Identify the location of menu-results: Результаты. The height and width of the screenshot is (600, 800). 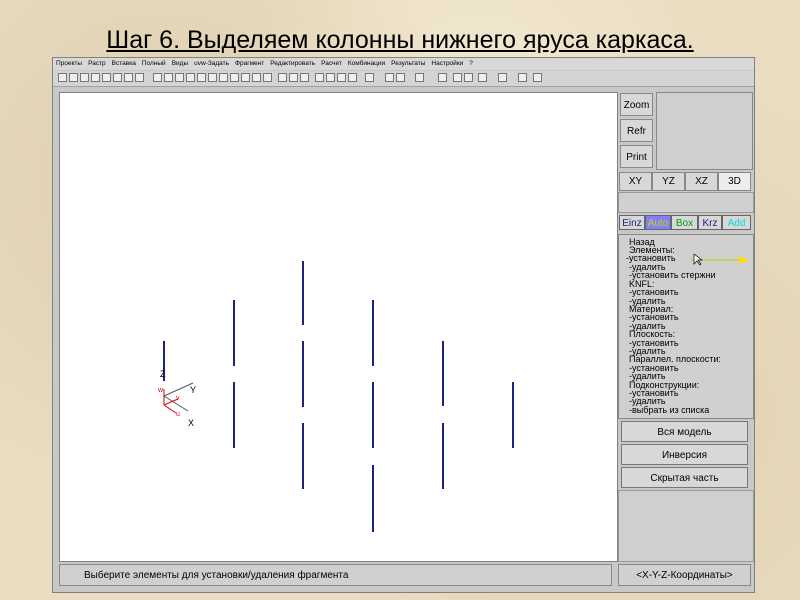
(408, 64).